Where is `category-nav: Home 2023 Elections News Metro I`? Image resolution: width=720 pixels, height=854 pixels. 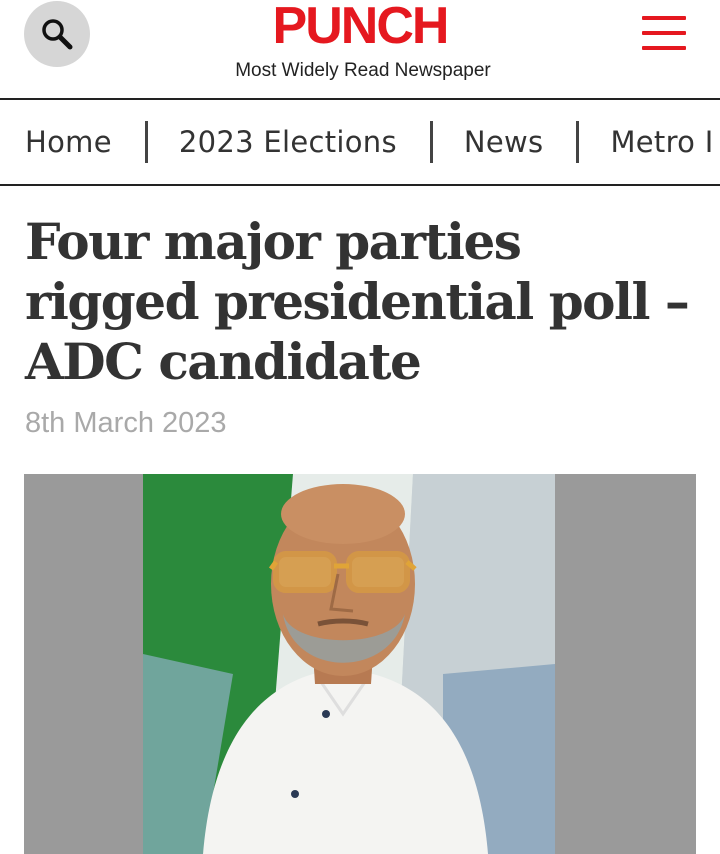
category-nav: Home 2023 Elections News Metro I is located at coordinates (360, 142).